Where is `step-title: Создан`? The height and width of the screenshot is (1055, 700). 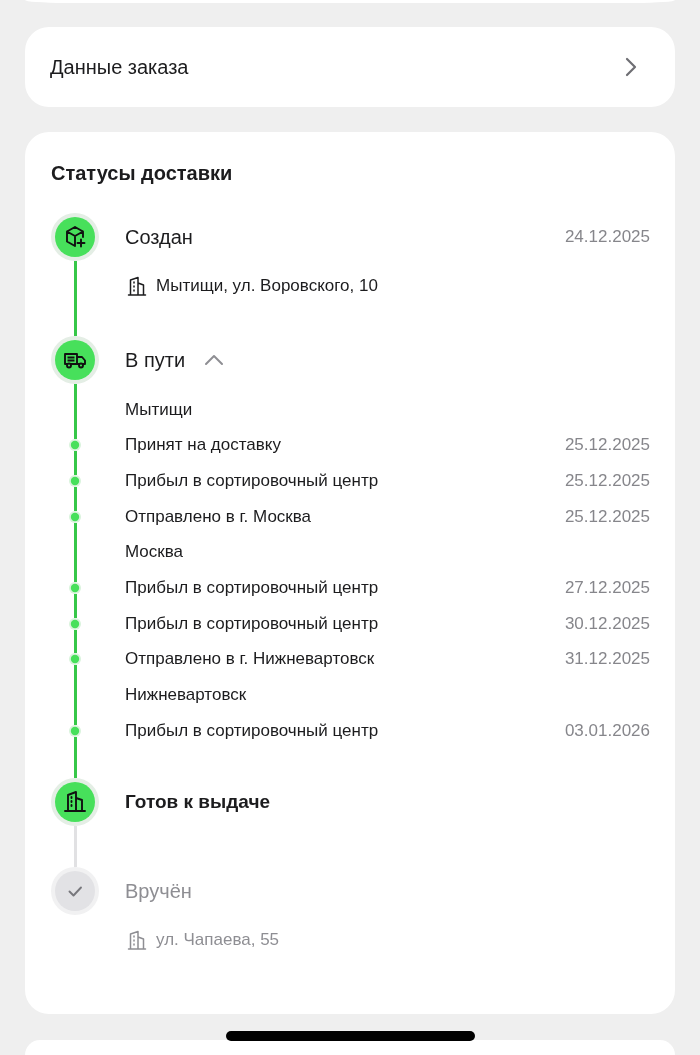 step-title: Создан is located at coordinates (159, 237).